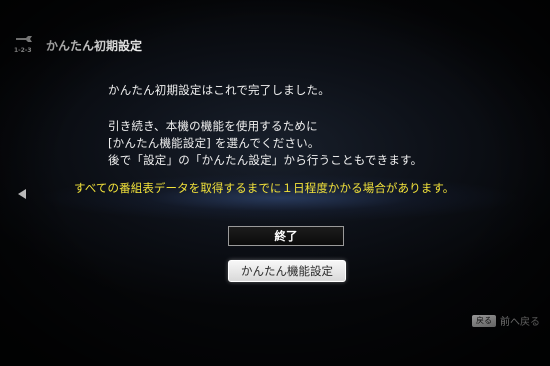  Describe the element at coordinates (520, 322) in the screenshot. I see `back-label: 前へ戻る` at that location.